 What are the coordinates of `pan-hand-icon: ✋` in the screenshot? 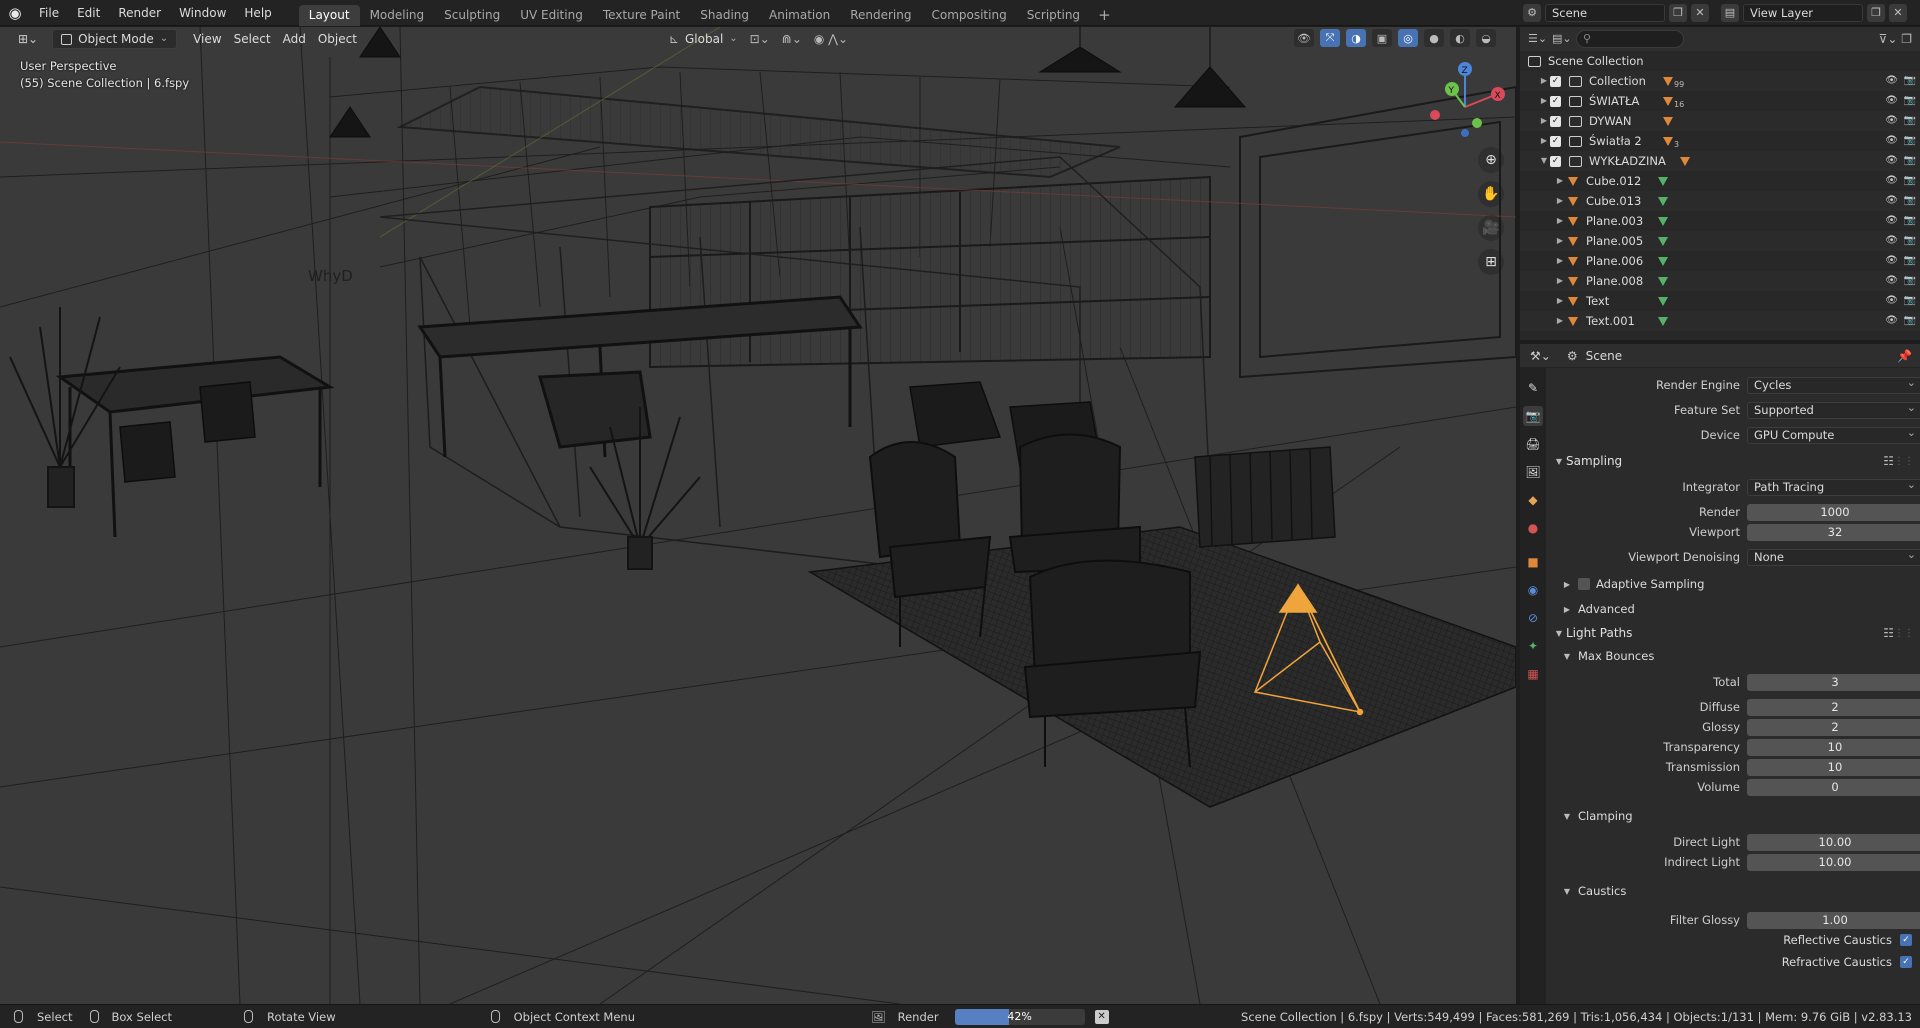 It's located at (1491, 194).